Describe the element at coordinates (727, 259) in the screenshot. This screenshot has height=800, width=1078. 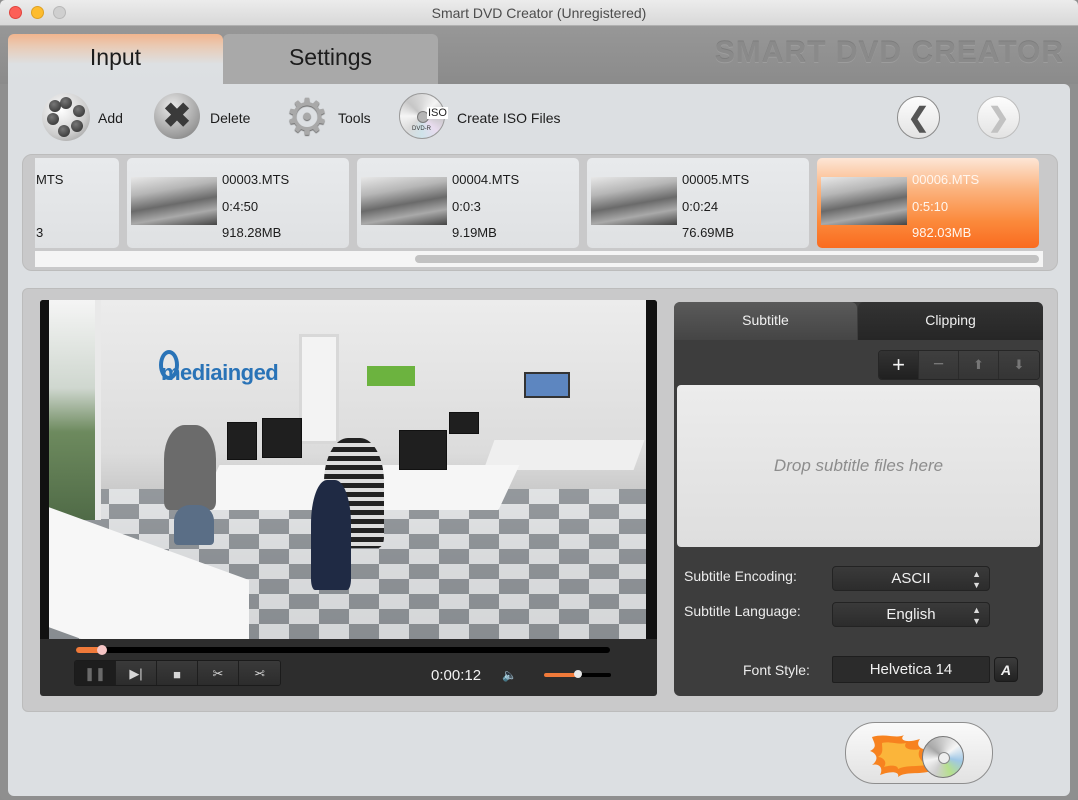
I see `scrollbar-thumb` at that location.